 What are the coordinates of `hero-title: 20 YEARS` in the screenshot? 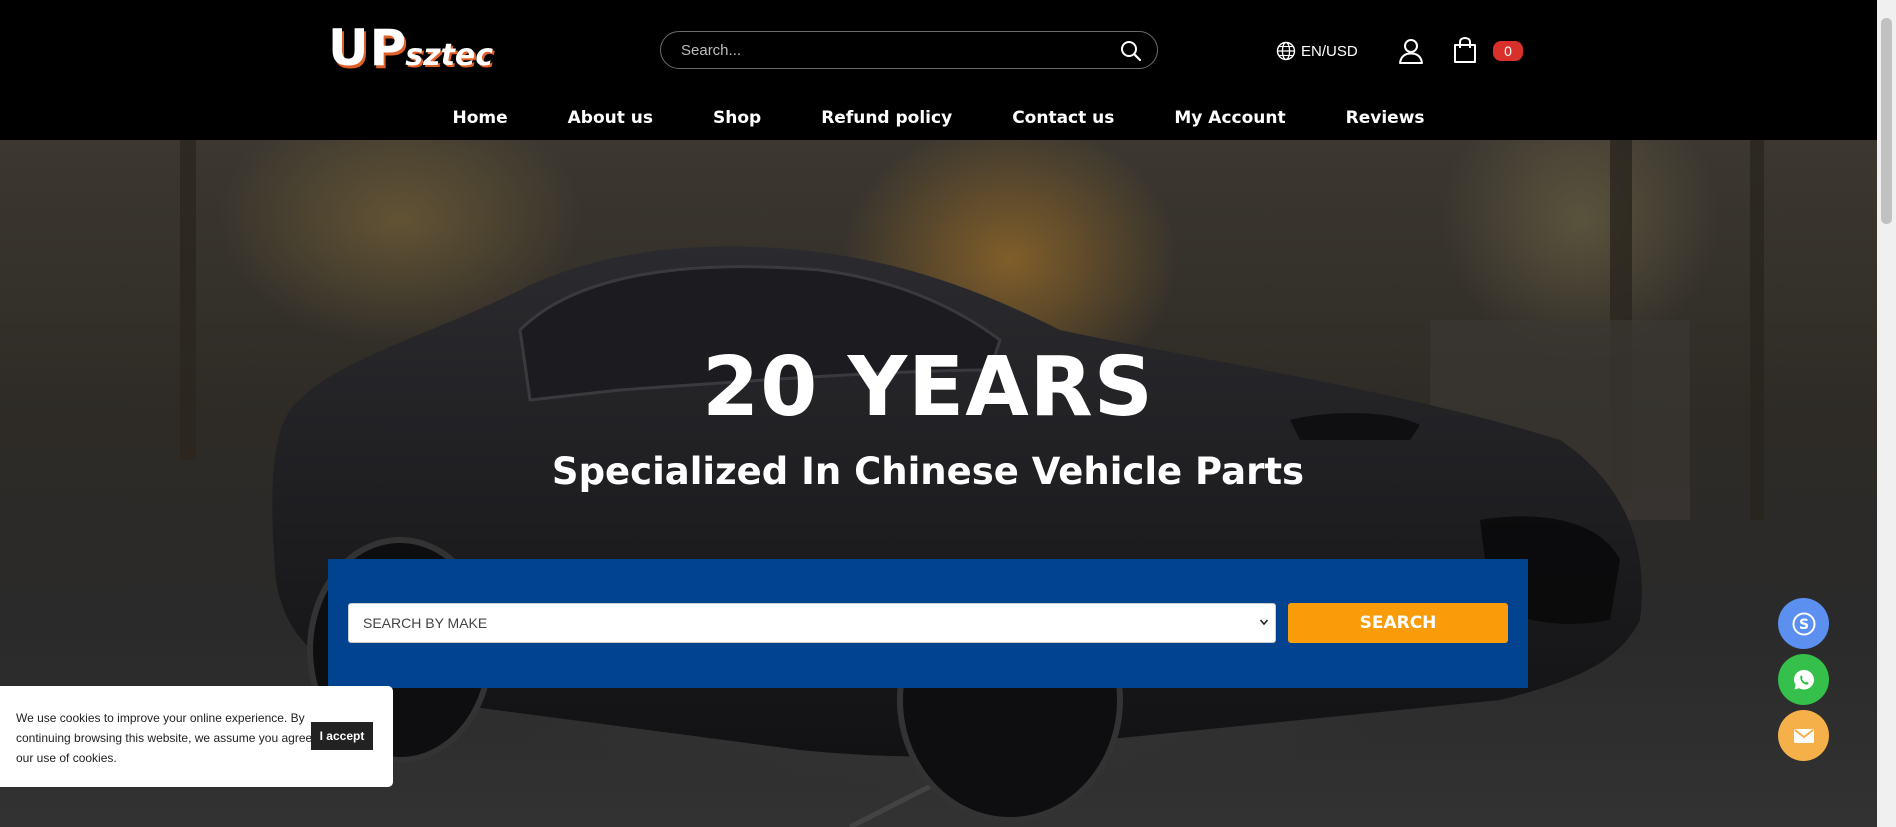 It's located at (928, 387).